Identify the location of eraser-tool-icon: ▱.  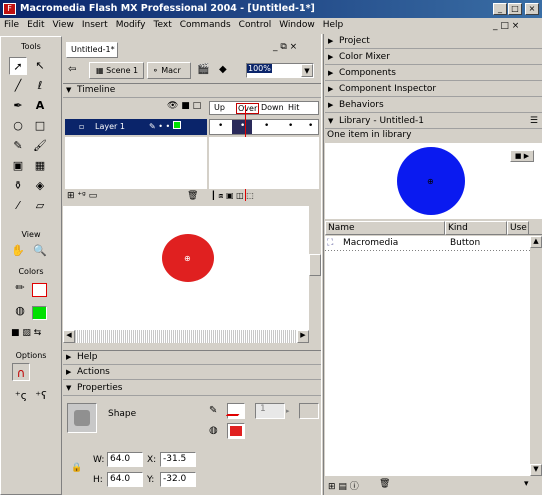
(40, 206).